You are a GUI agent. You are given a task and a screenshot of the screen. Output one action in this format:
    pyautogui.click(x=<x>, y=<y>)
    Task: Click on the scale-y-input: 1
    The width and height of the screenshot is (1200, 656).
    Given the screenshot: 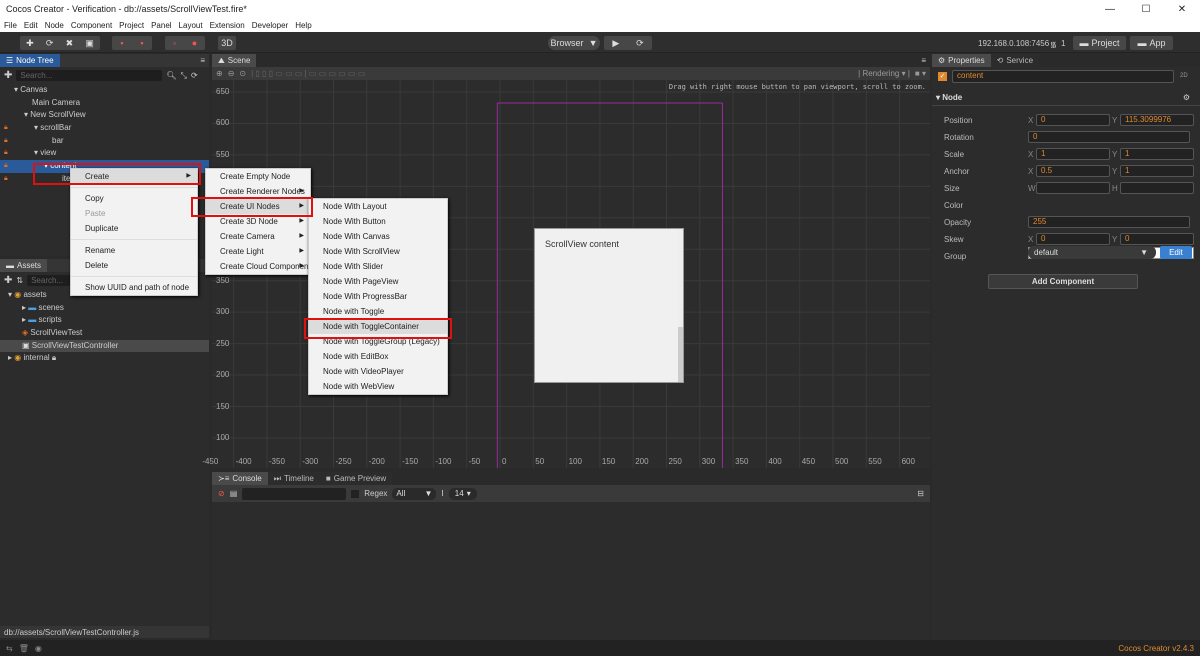 What is the action you would take?
    pyautogui.click(x=1157, y=154)
    